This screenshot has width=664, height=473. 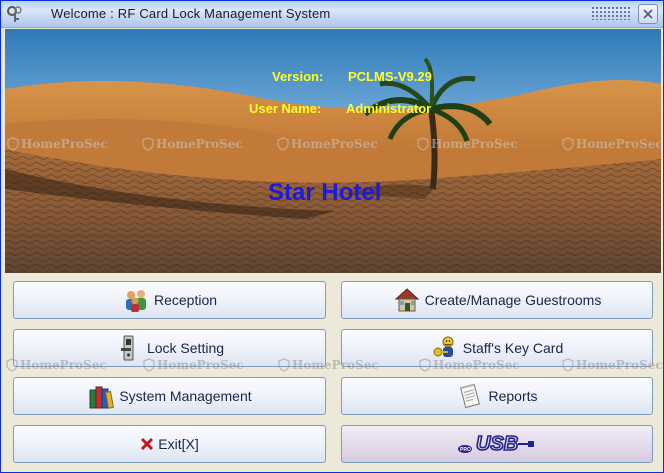 What do you see at coordinates (285, 108) in the screenshot?
I see `user-name-label: User Name:` at bounding box center [285, 108].